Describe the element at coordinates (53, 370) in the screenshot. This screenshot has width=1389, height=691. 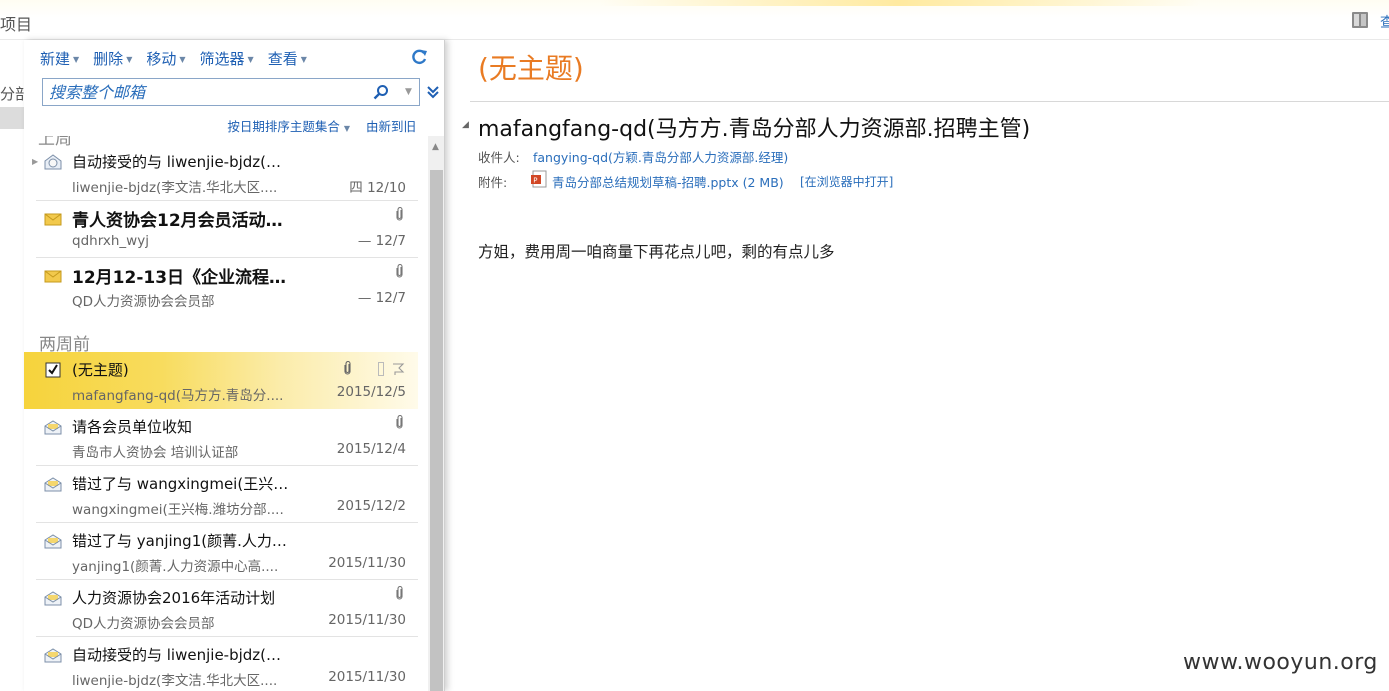
I see `checkbox-checked-icon` at that location.